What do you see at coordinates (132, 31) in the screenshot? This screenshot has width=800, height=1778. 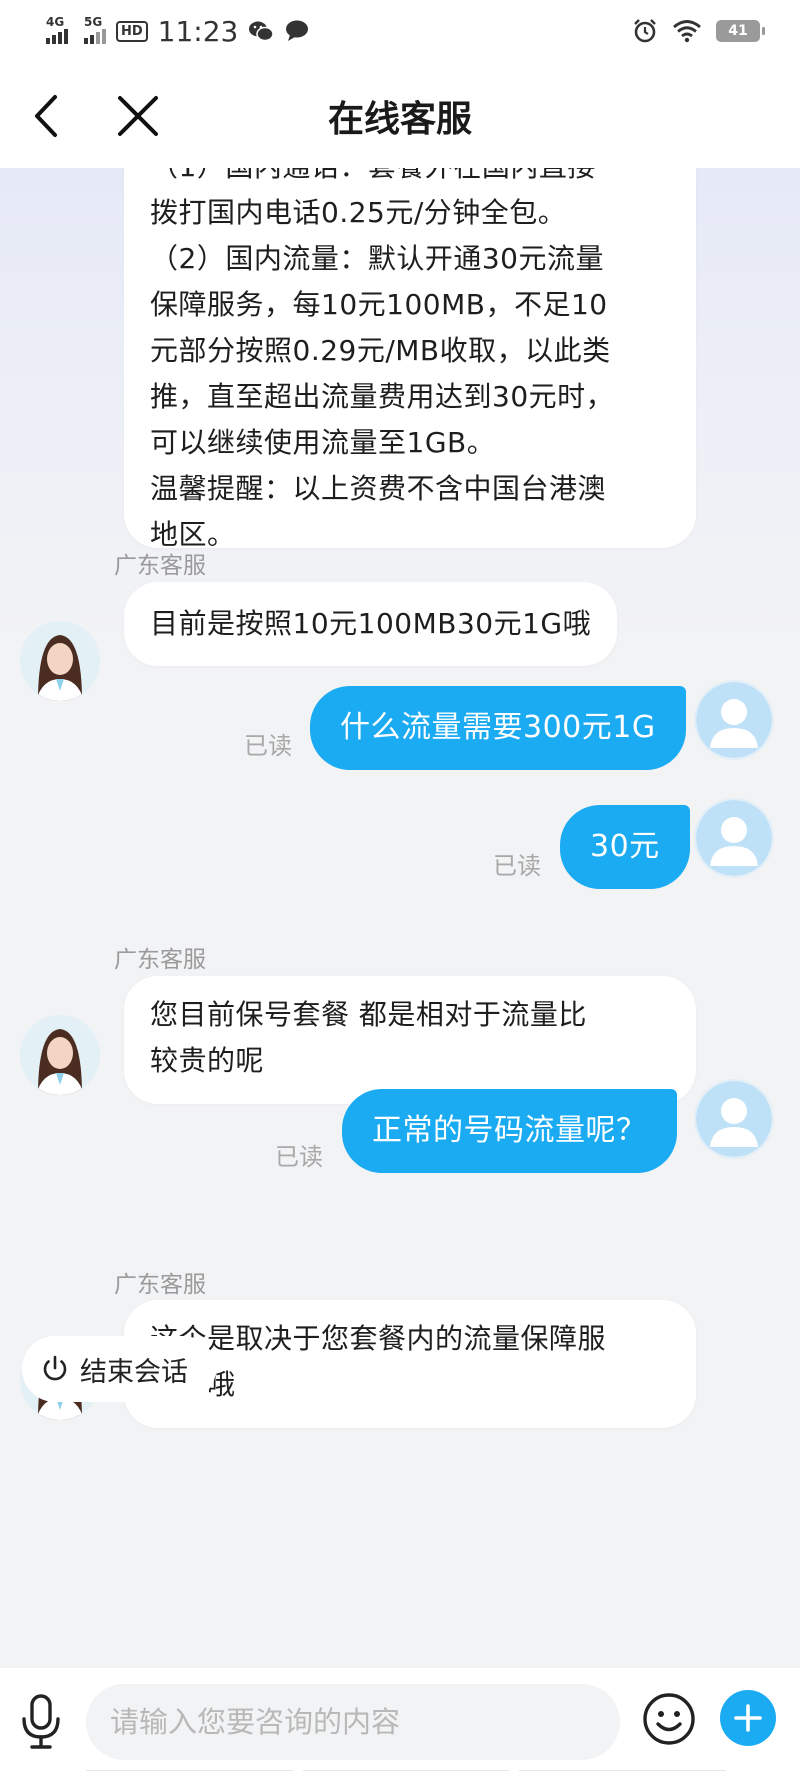 I see `hd-icon: HD` at bounding box center [132, 31].